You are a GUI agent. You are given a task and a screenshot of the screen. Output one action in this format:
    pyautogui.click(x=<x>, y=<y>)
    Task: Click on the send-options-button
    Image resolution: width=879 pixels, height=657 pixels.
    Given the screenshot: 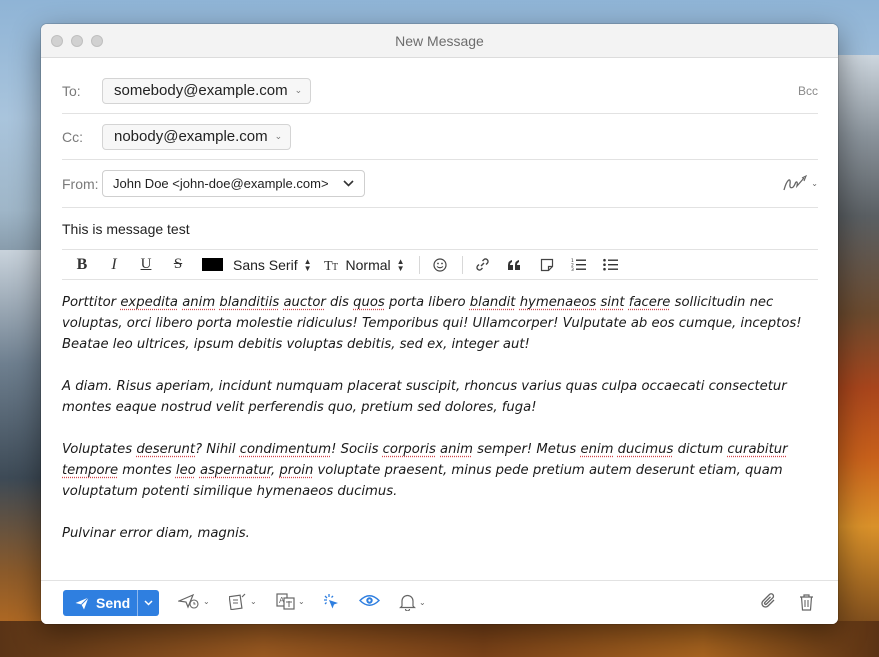 What is the action you would take?
    pyautogui.click(x=148, y=603)
    